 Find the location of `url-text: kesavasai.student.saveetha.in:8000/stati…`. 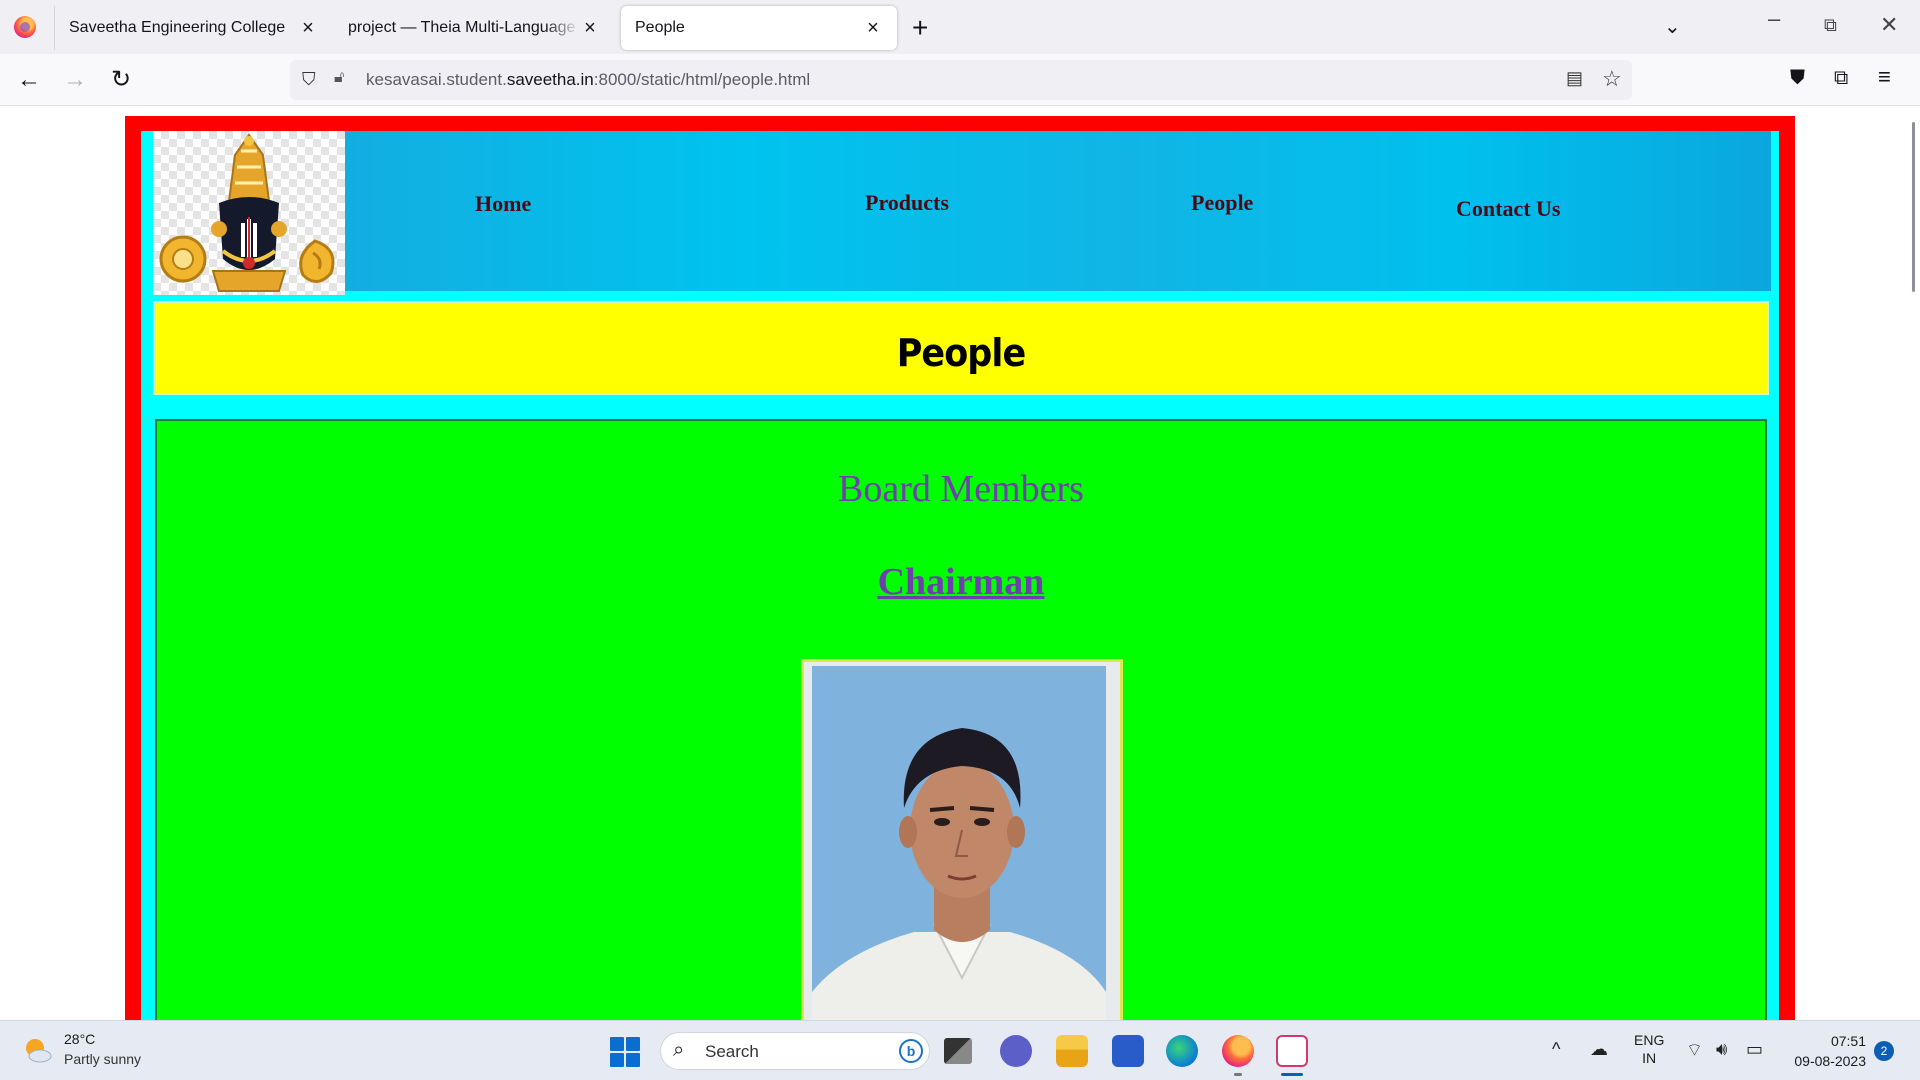

url-text: kesavasai.student.saveetha.in:8000/stati… is located at coordinates (588, 80).